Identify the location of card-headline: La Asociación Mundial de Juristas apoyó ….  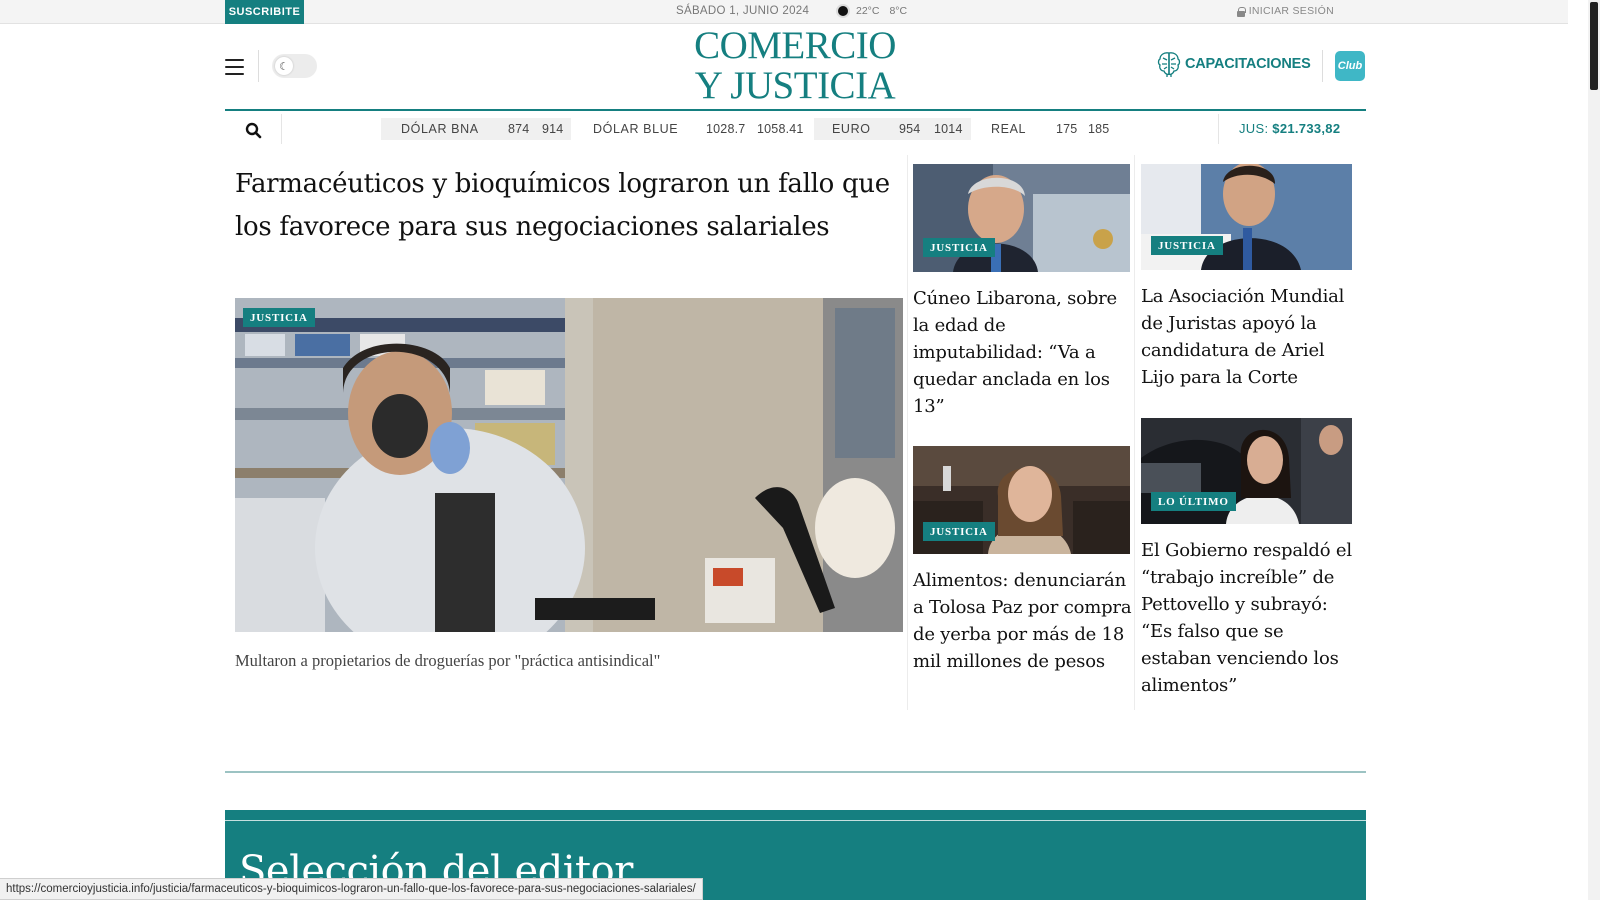
(1248, 337).